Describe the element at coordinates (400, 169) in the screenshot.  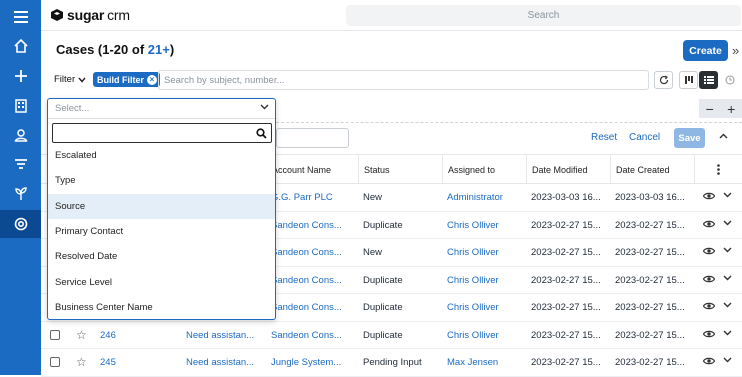
I see `header-status: Status` at that location.